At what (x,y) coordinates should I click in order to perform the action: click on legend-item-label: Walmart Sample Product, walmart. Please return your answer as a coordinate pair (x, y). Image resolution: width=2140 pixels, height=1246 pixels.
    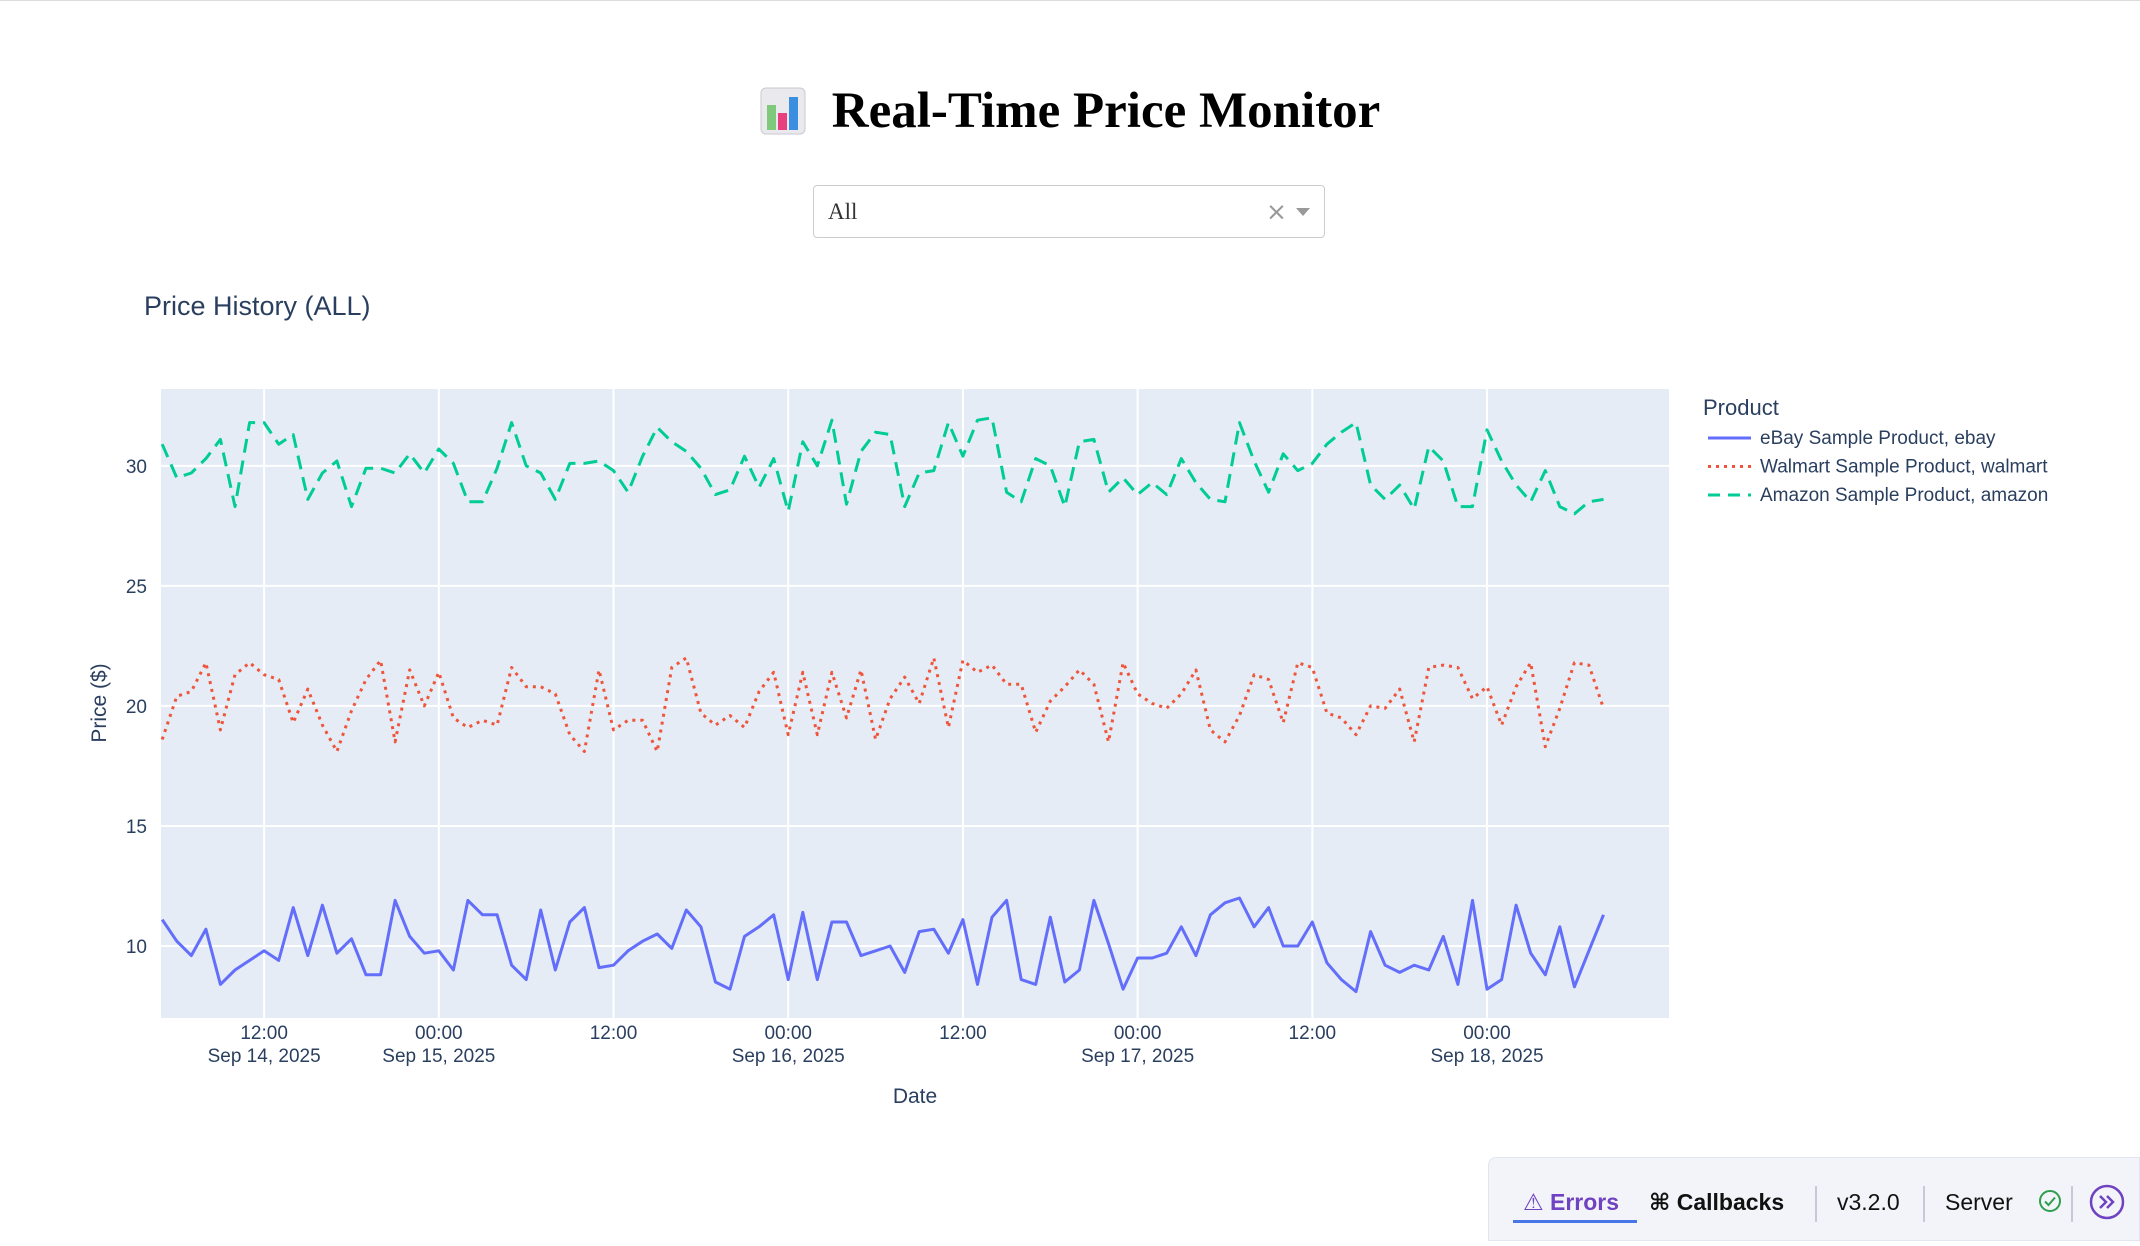
    Looking at the image, I should click on (1904, 467).